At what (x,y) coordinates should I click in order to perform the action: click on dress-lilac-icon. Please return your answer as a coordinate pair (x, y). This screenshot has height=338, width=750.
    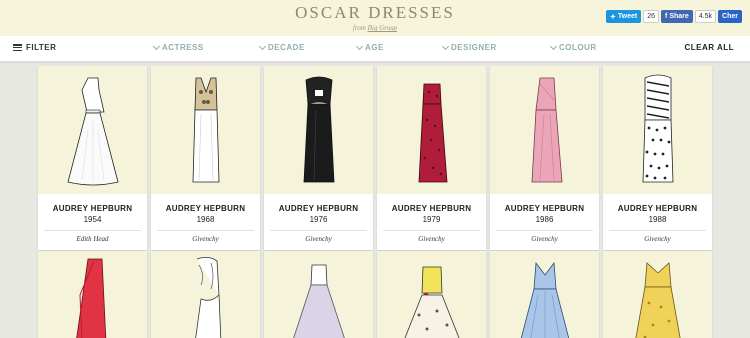
    Looking at the image, I should click on (318, 301).